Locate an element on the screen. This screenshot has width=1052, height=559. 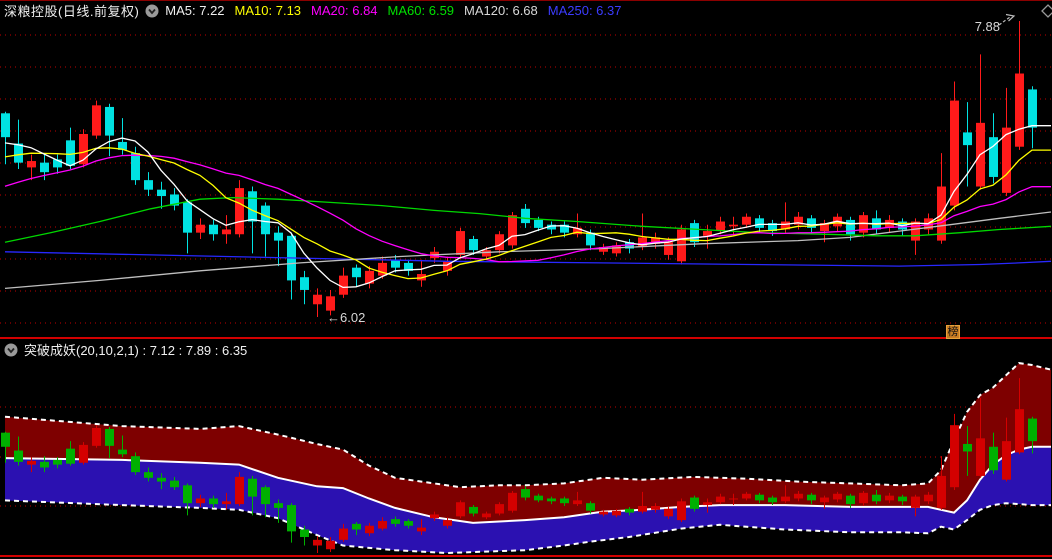
ma-legend-item: MA10: 7.13 is located at coordinates (268, 10).